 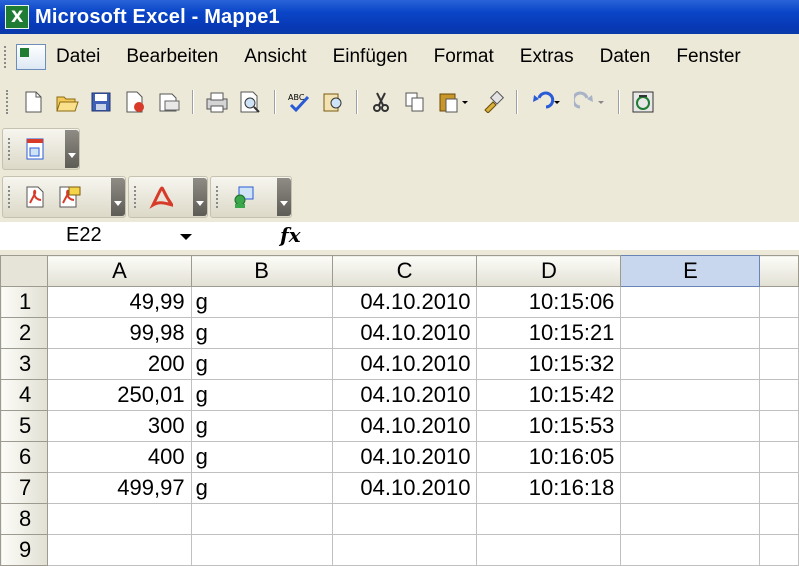 I want to click on column-header-c: C, so click(x=404, y=271).